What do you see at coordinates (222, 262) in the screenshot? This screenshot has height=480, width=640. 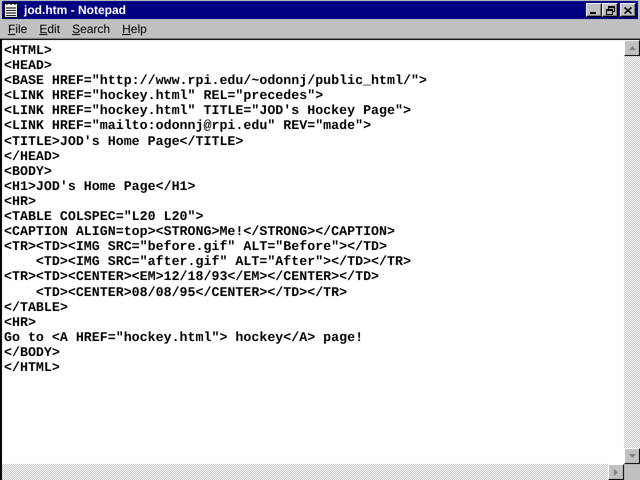 I see `code-line: <TD><IMG SRC="after.gif" ALT="After"></TD></TR>` at bounding box center [222, 262].